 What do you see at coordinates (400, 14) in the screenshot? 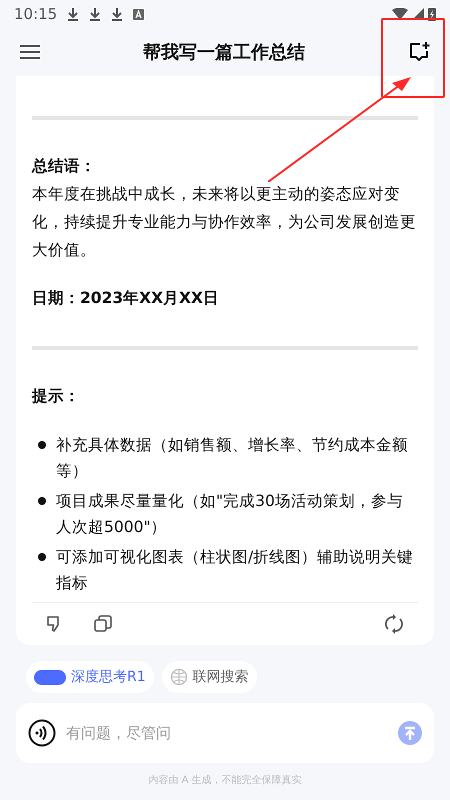
I see `wifi-icon` at bounding box center [400, 14].